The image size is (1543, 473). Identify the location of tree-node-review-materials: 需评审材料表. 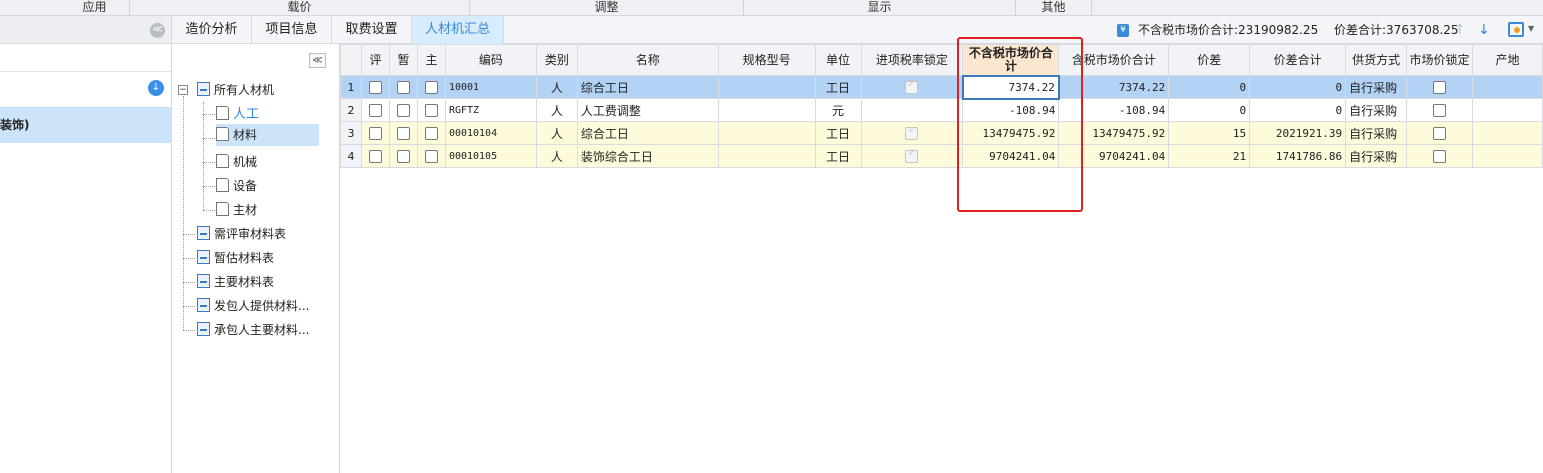
(241, 234).